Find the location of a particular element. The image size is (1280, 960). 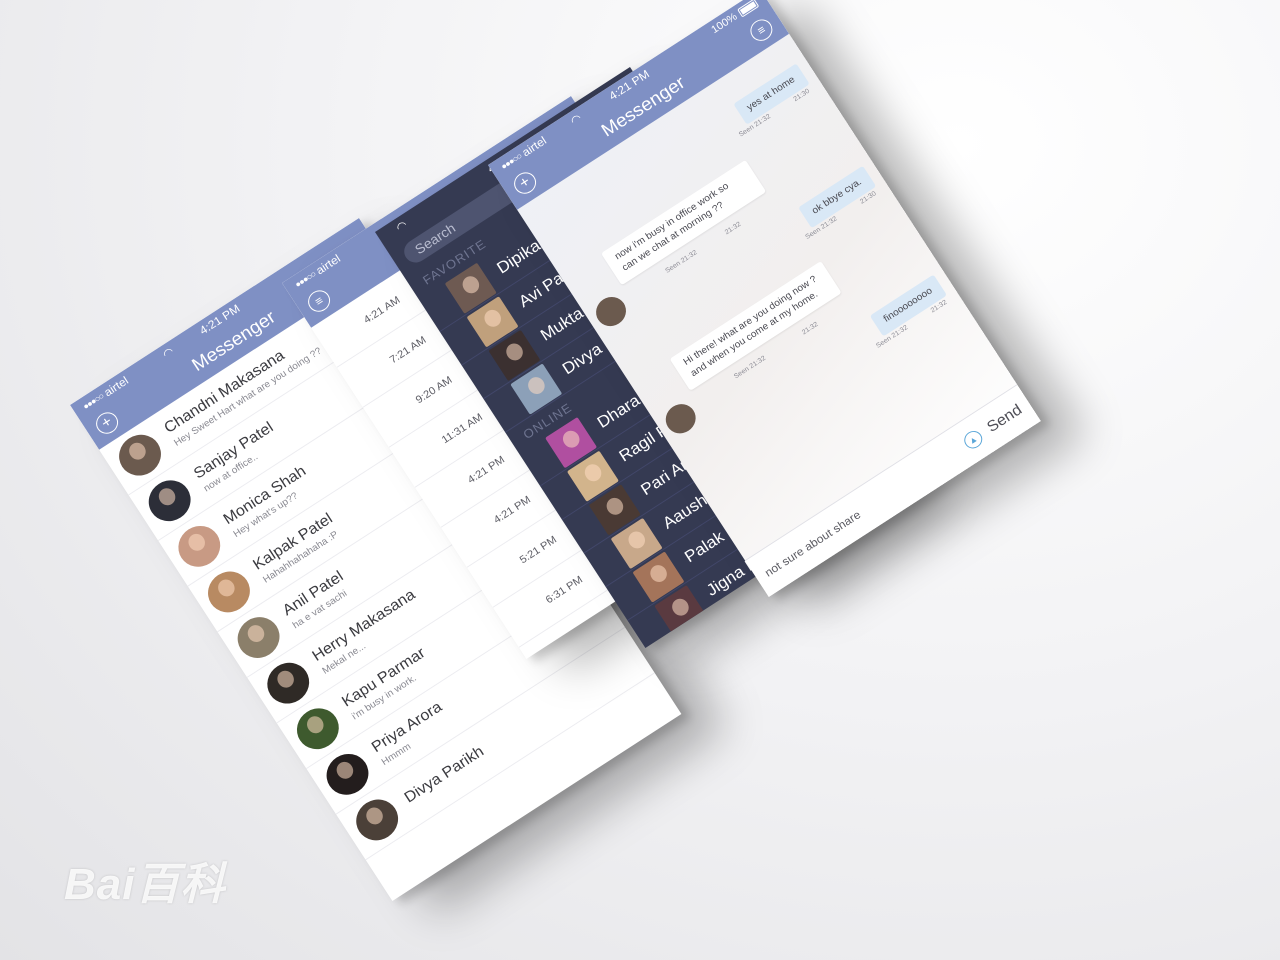

send-button: Send is located at coordinates (1004, 418).